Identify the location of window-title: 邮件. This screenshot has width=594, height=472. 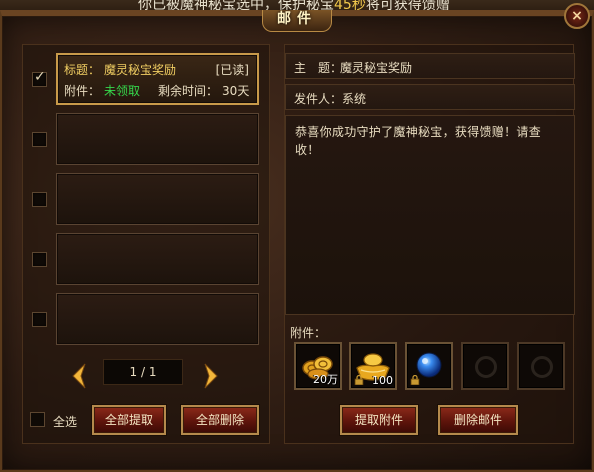
(297, 19).